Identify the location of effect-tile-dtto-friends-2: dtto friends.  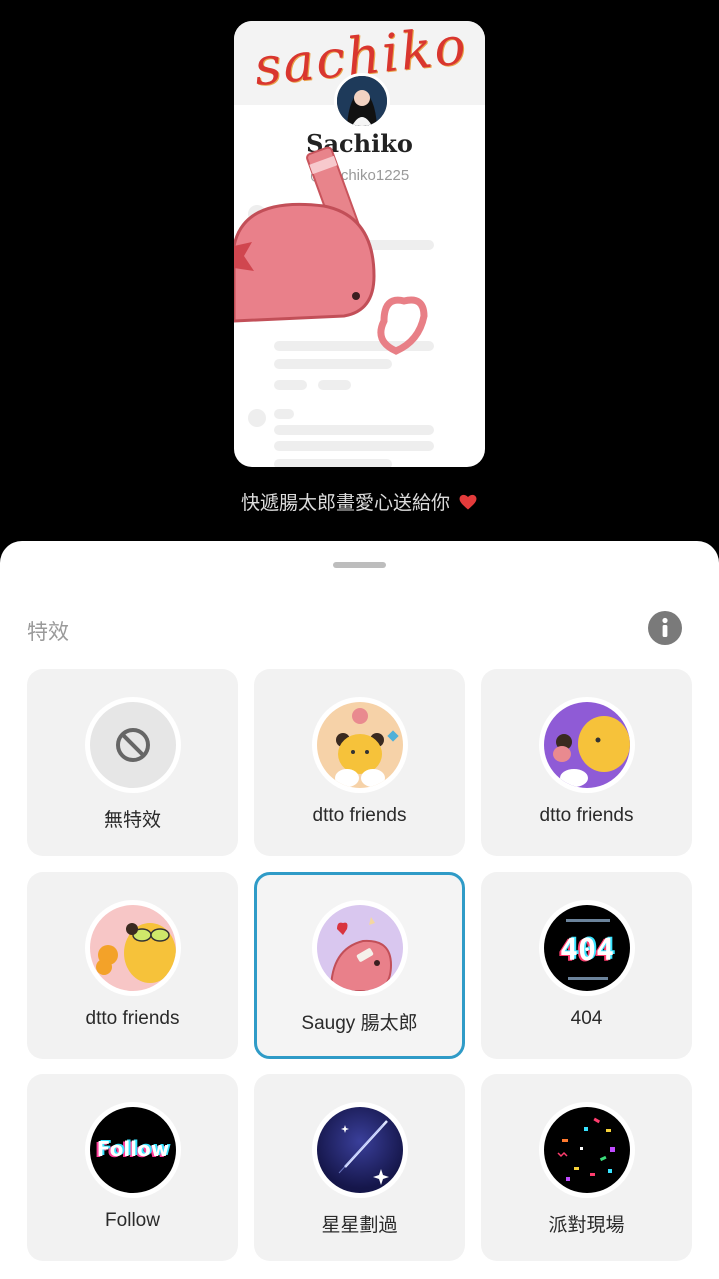
(586, 762).